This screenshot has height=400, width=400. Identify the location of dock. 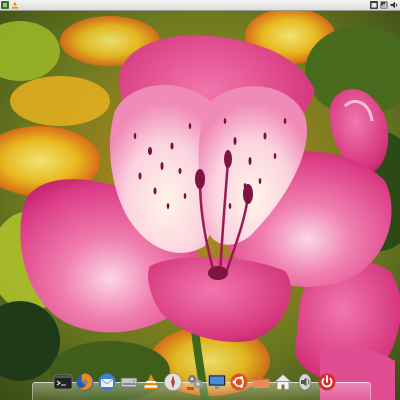
(201, 385).